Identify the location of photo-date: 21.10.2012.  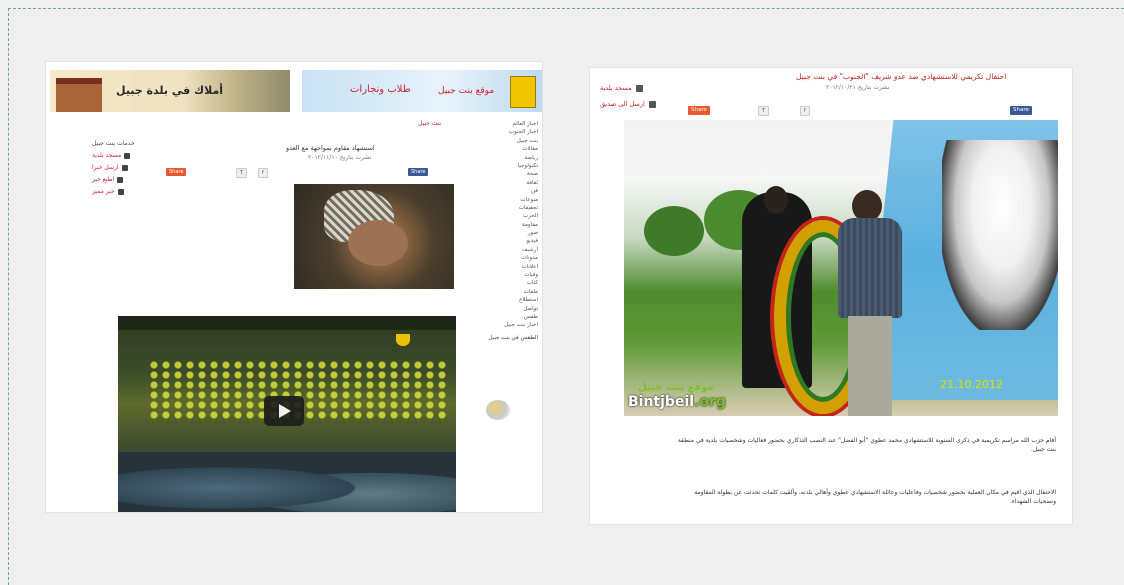
(971, 384).